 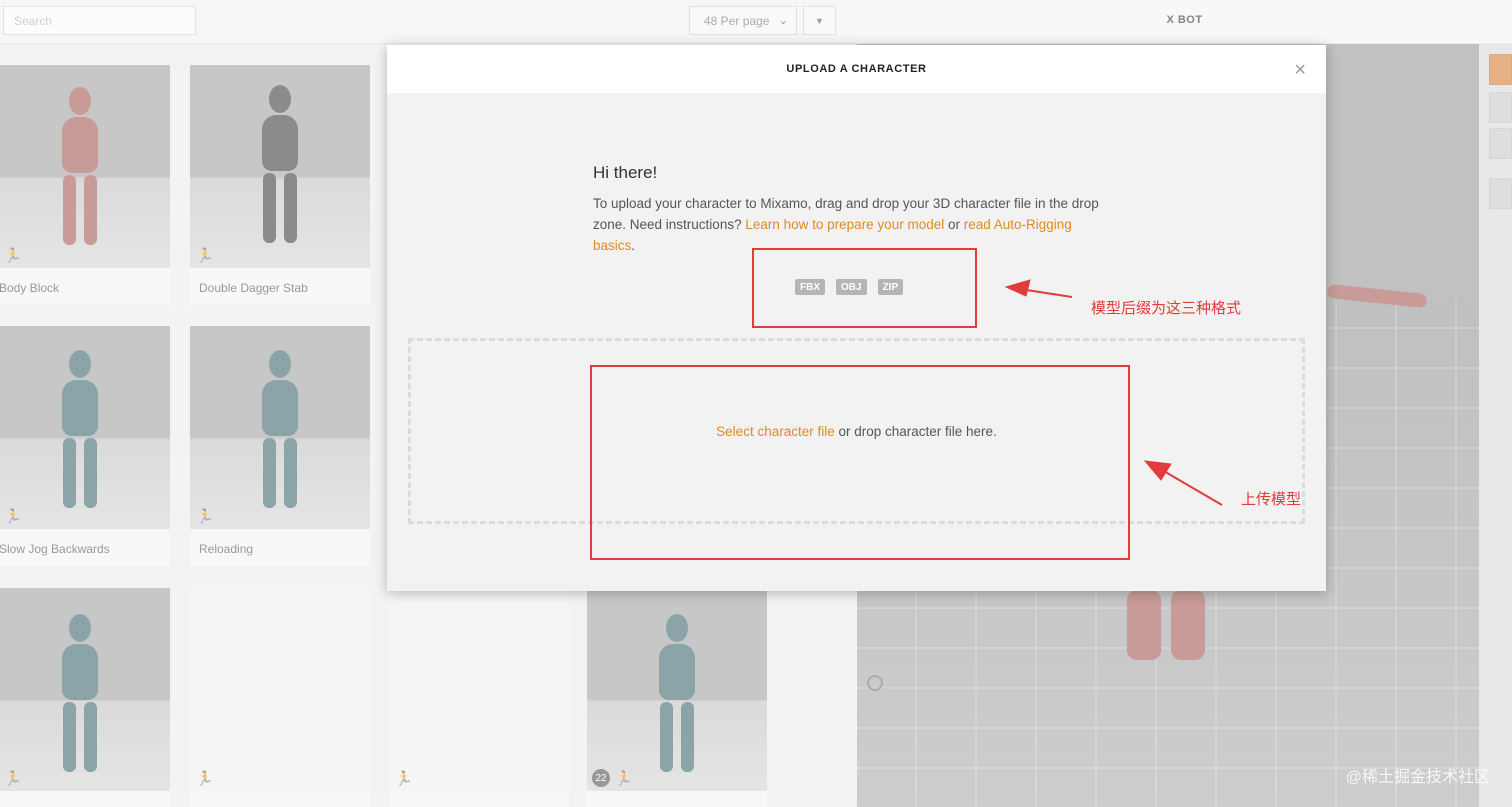 I want to click on close-icon: ×, so click(x=1300, y=70).